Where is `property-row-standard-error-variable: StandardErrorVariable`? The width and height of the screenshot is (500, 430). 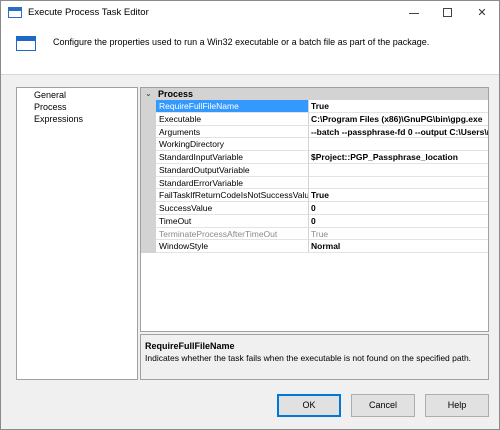 property-row-standard-error-variable: StandardErrorVariable is located at coordinates (314, 183).